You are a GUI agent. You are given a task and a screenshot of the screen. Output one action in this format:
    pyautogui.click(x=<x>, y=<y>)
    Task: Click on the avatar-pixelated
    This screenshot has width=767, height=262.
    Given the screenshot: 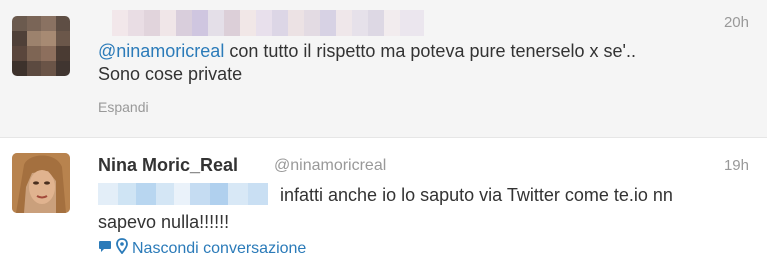 What is the action you would take?
    pyautogui.click(x=41, y=46)
    